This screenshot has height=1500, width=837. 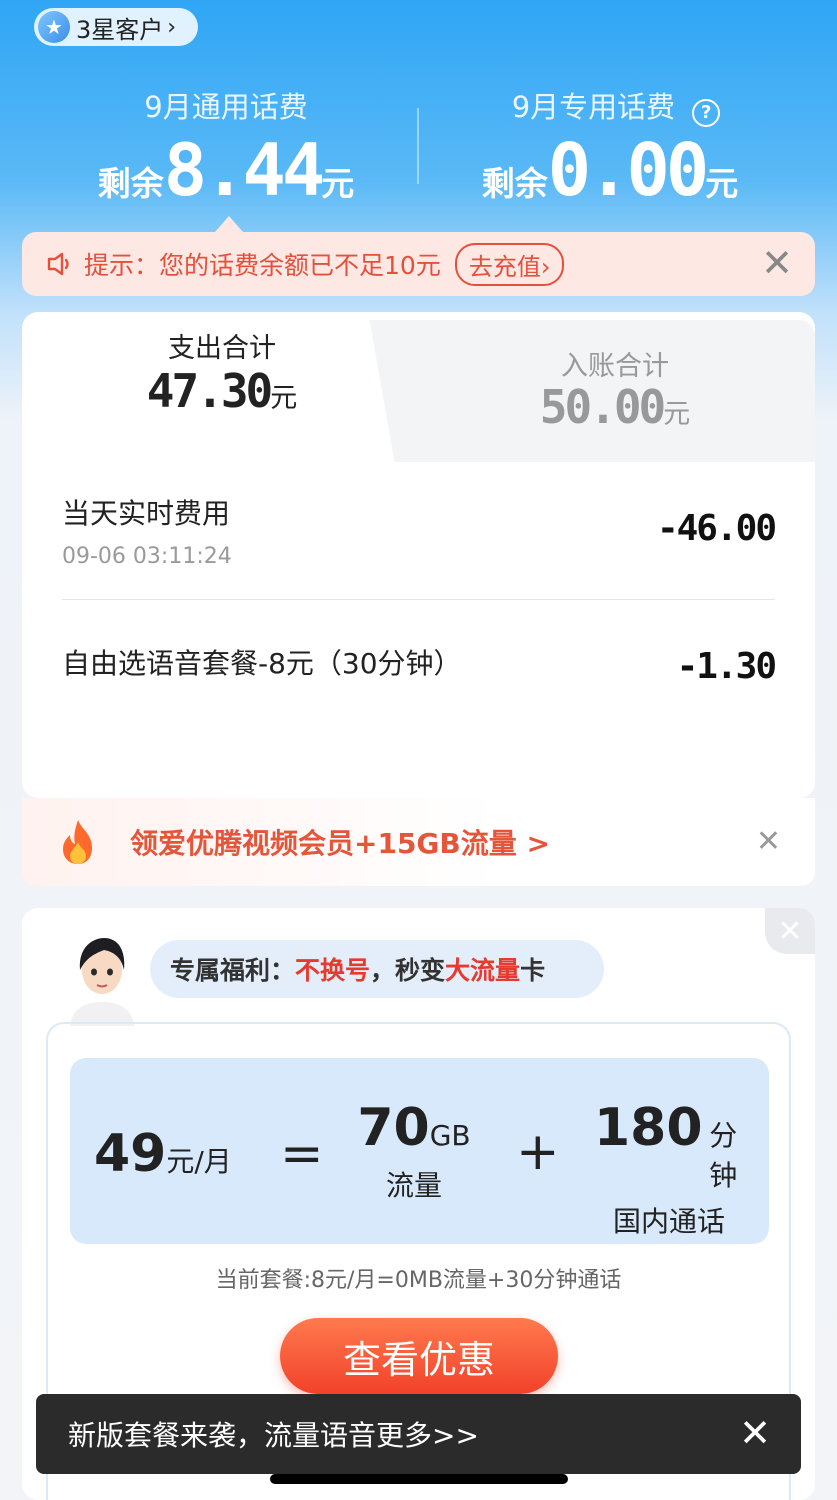 I want to click on promo-banner: 领爱优腾视频会员+15GB流量 > ✕, so click(x=418, y=842).